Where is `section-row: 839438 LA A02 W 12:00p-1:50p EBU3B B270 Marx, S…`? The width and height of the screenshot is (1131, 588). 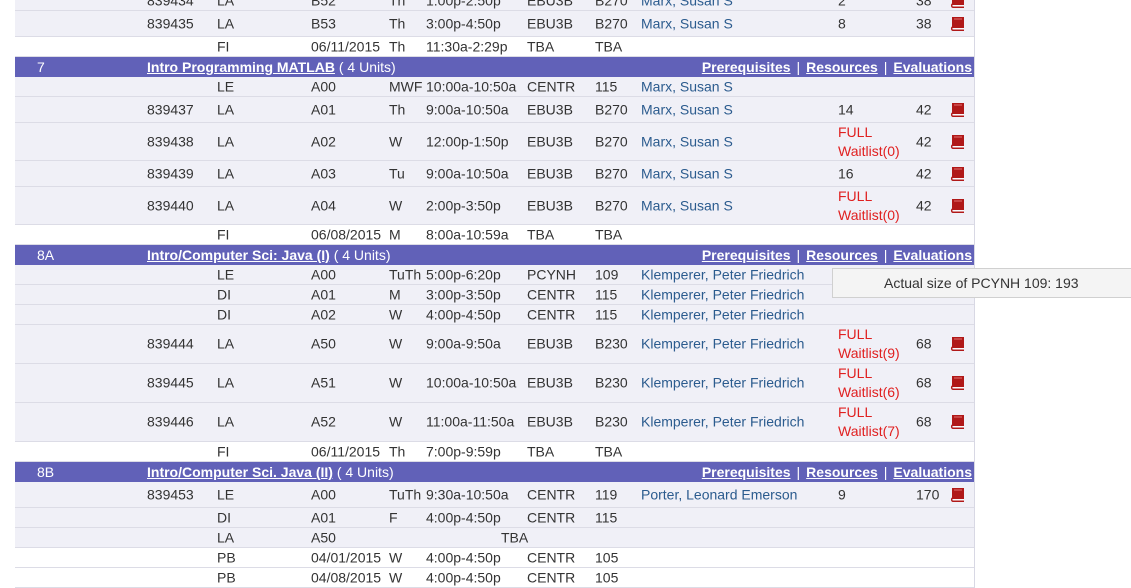 section-row: 839438 LA A02 W 12:00p-1:50p EBU3B B270 Marx, S… is located at coordinates (494, 142).